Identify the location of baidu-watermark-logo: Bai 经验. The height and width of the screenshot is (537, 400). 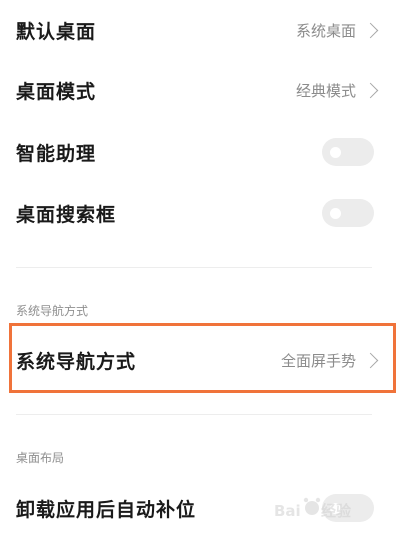
(313, 508).